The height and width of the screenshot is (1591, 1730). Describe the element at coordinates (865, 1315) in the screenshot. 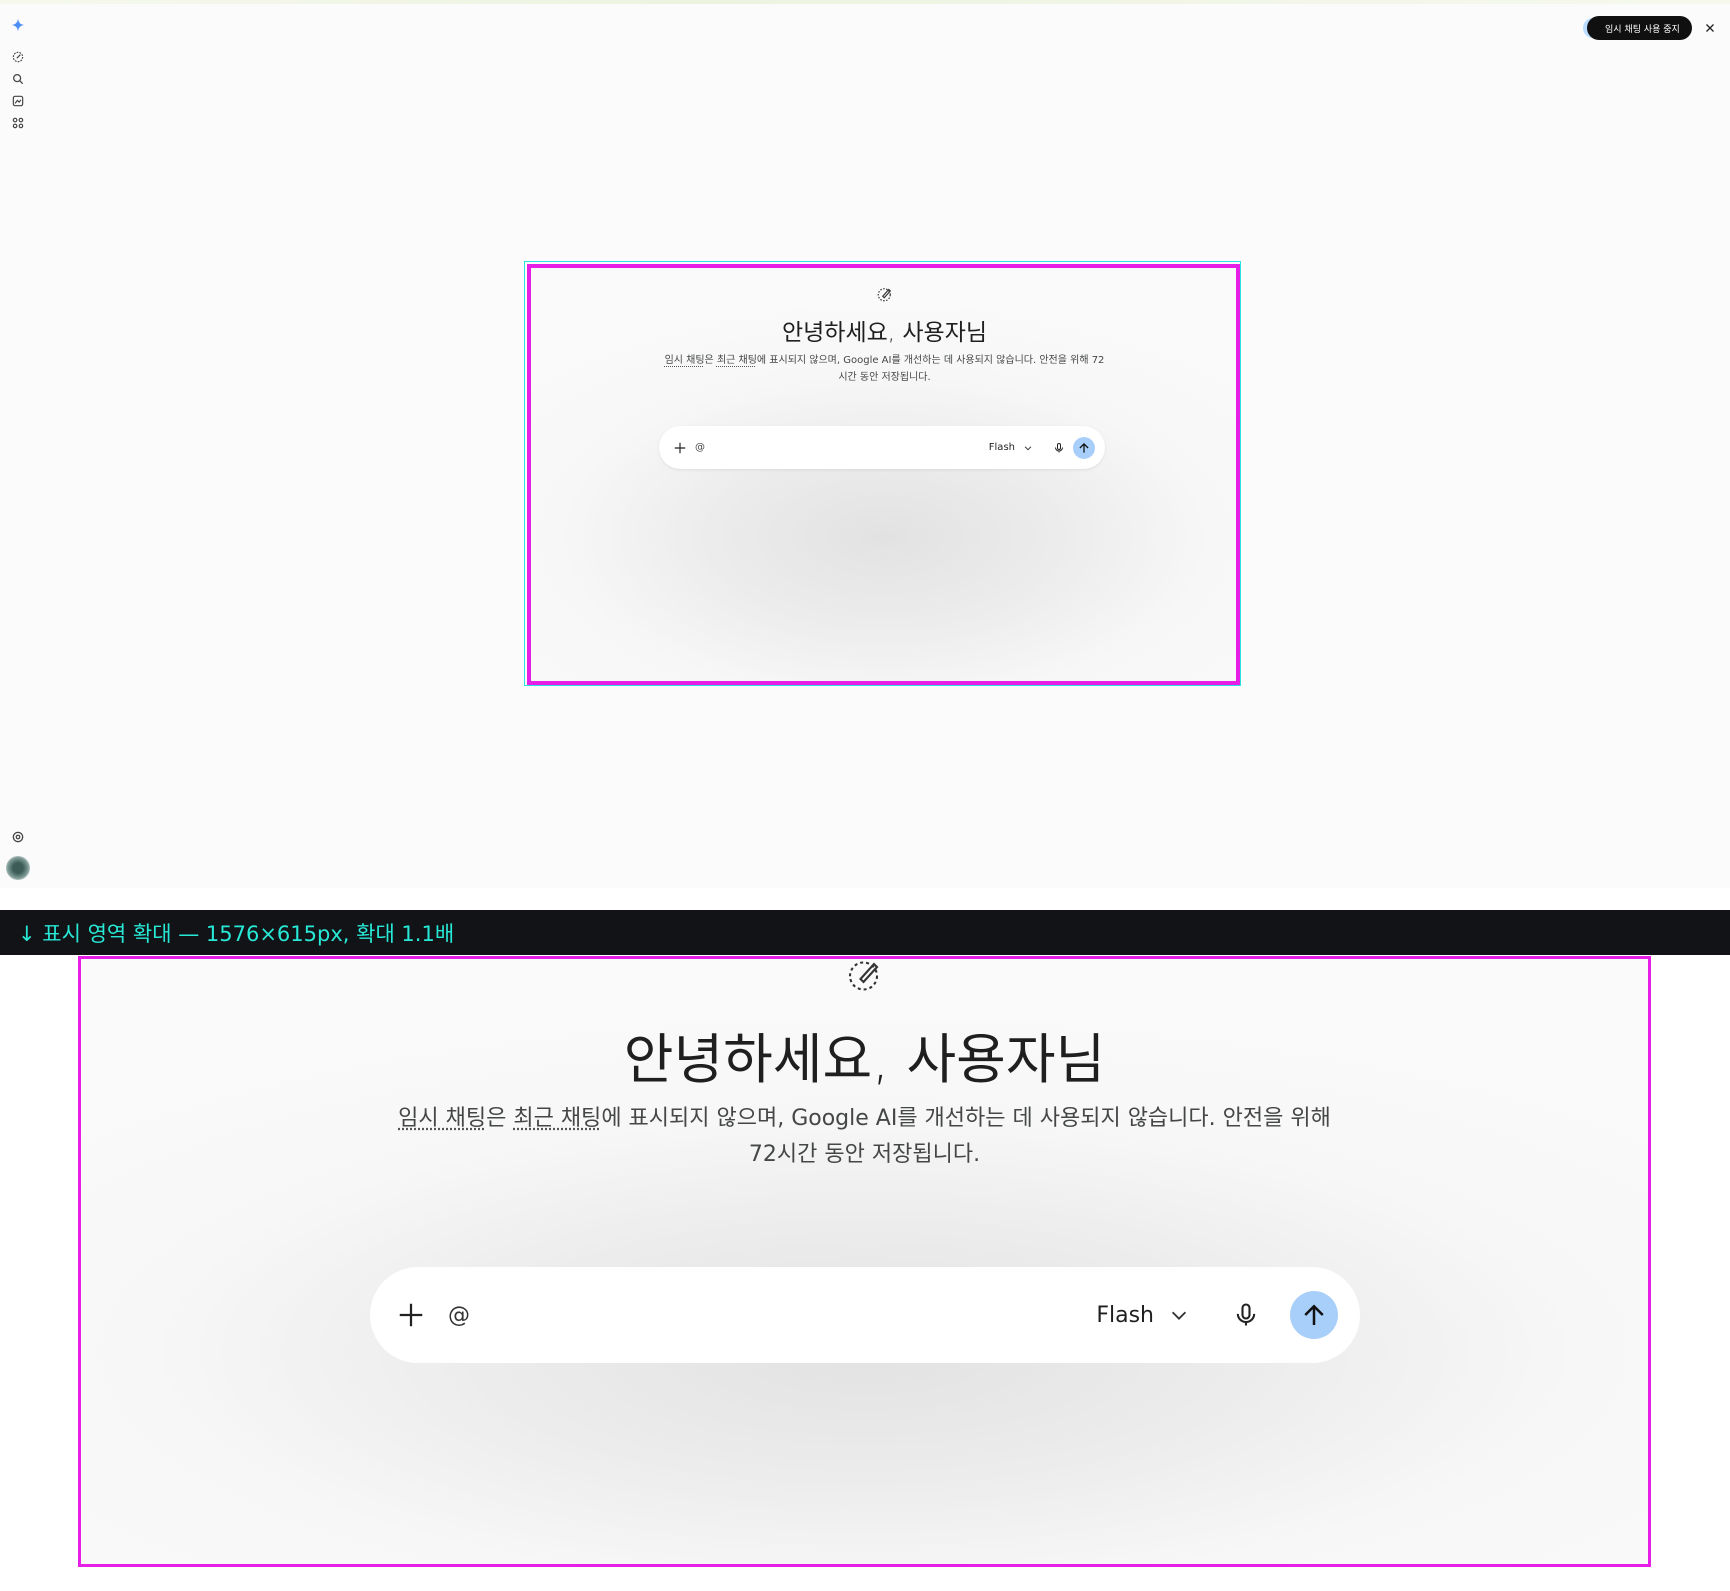

I see `prompt-input: @ Flash` at that location.